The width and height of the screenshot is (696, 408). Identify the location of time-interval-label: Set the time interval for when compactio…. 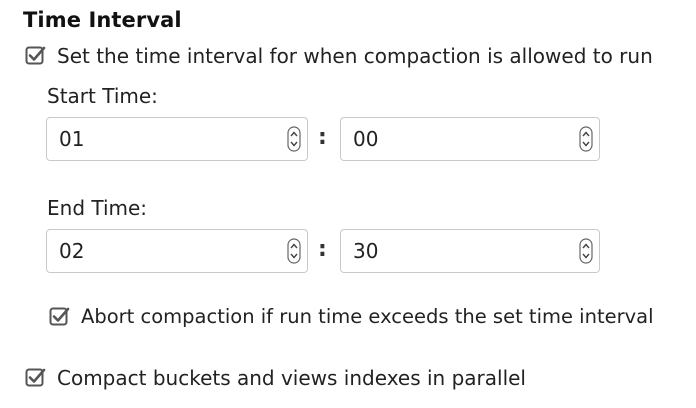
(355, 56).